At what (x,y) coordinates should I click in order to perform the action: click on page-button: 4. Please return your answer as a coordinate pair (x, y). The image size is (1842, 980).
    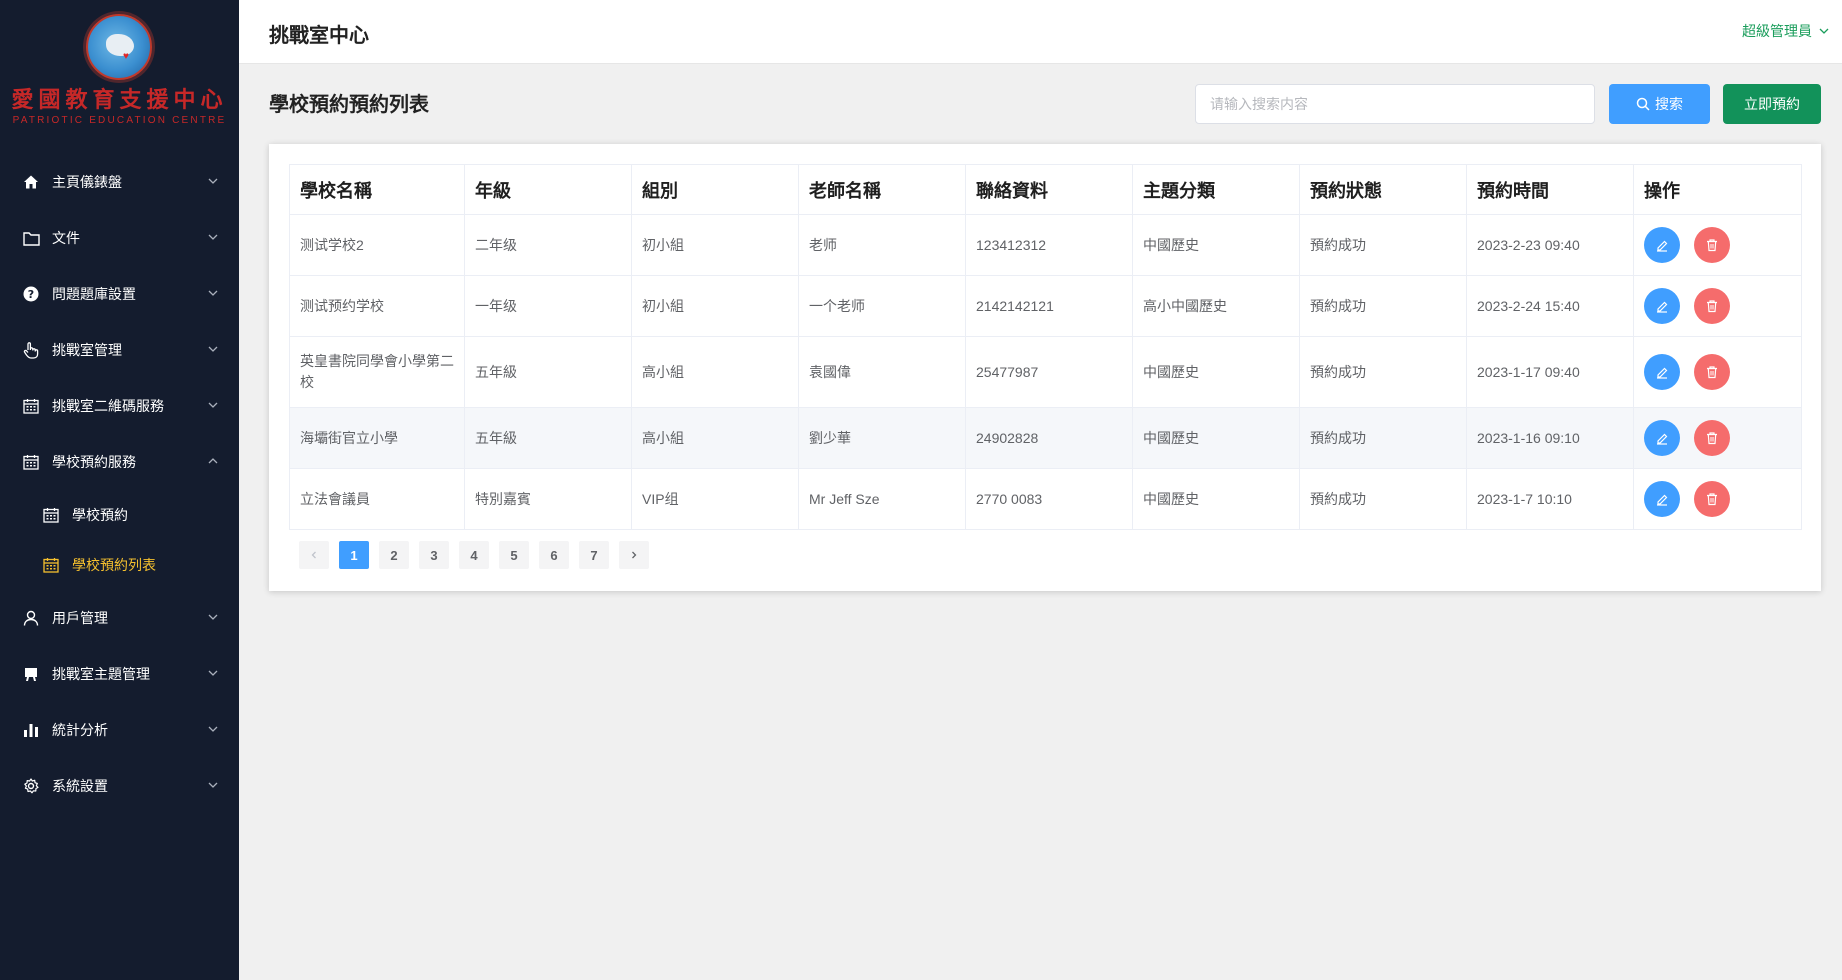
    Looking at the image, I should click on (474, 555).